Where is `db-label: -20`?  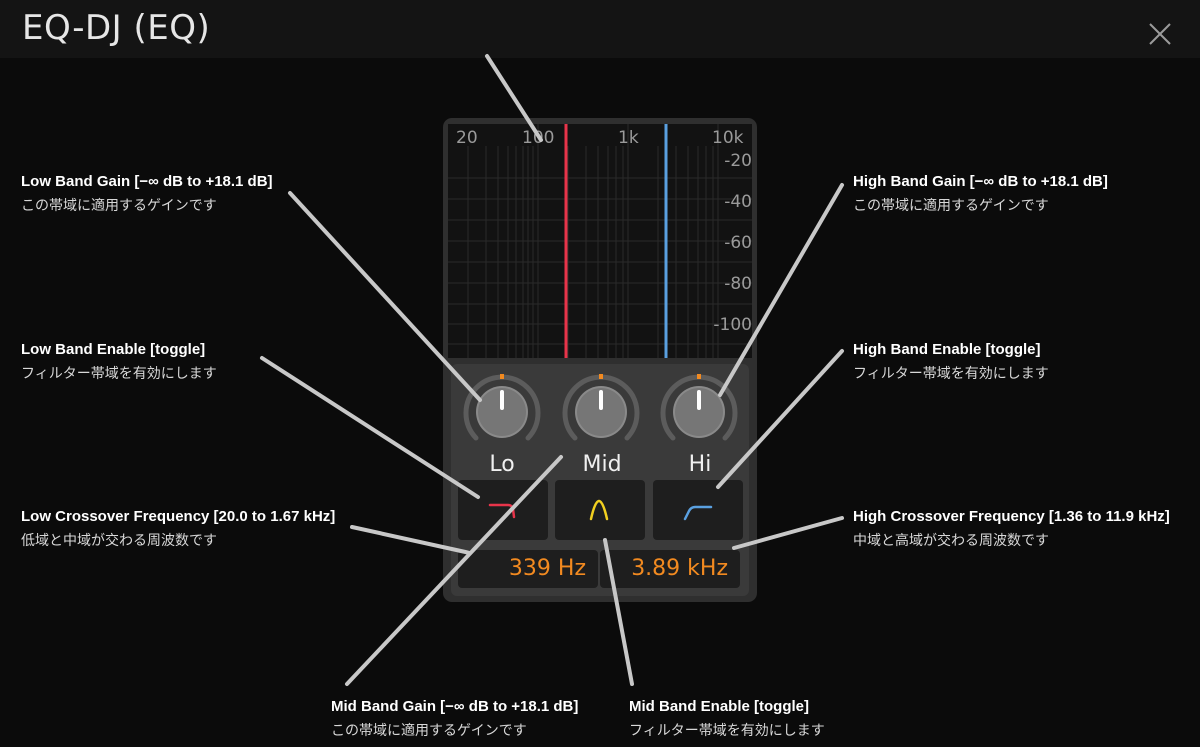 db-label: -20 is located at coordinates (738, 161).